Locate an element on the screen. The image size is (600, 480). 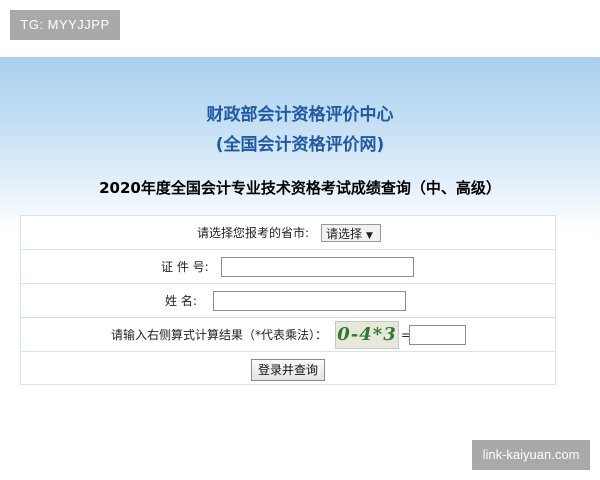
id-row: 证 件 号: is located at coordinates (288, 267).